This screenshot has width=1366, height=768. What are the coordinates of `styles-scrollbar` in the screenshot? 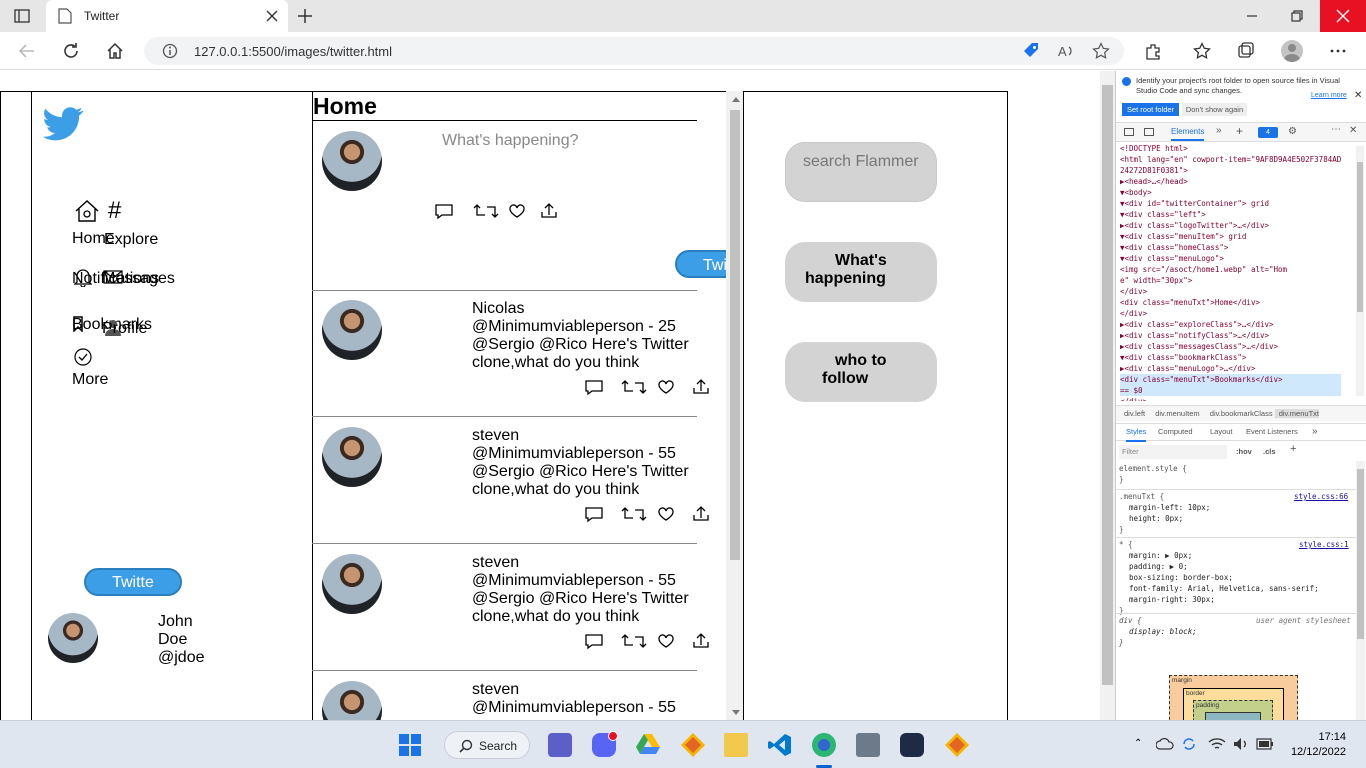 It's located at (1360, 590).